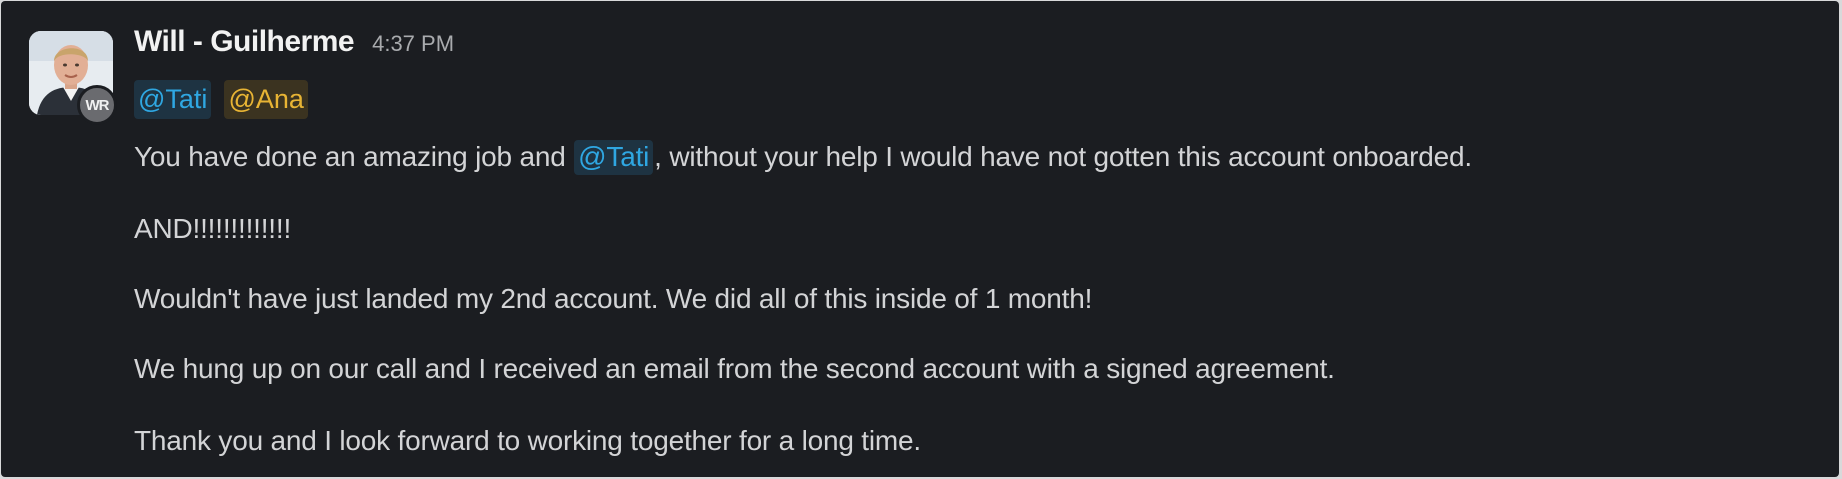 The image size is (1842, 479). Describe the element at coordinates (976, 46) in the screenshot. I see `message-header: Will - Guilherme 4:37 PM` at that location.